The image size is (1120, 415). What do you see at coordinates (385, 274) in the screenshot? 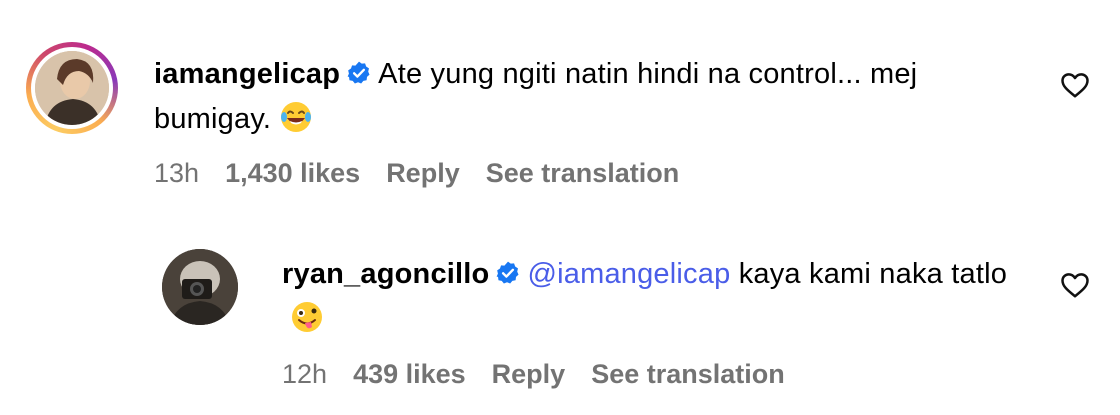
I see `comment-username: ryan_agoncillo` at bounding box center [385, 274].